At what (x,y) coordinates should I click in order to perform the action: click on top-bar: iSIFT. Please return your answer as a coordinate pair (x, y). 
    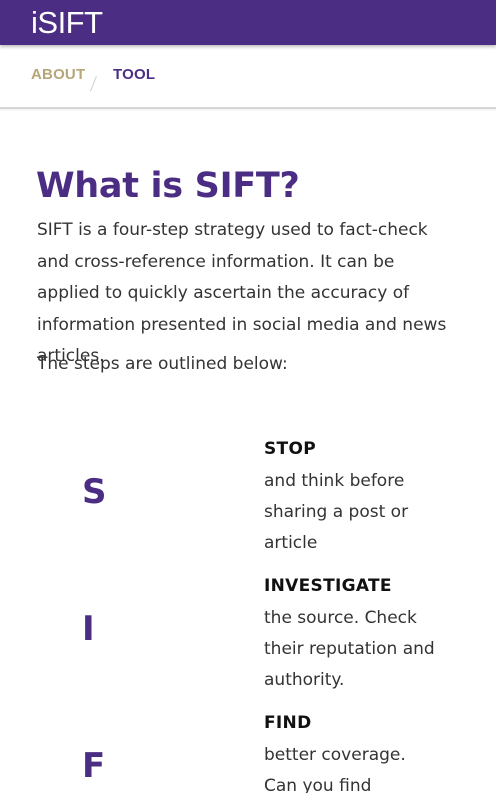
    Looking at the image, I should click on (248, 22).